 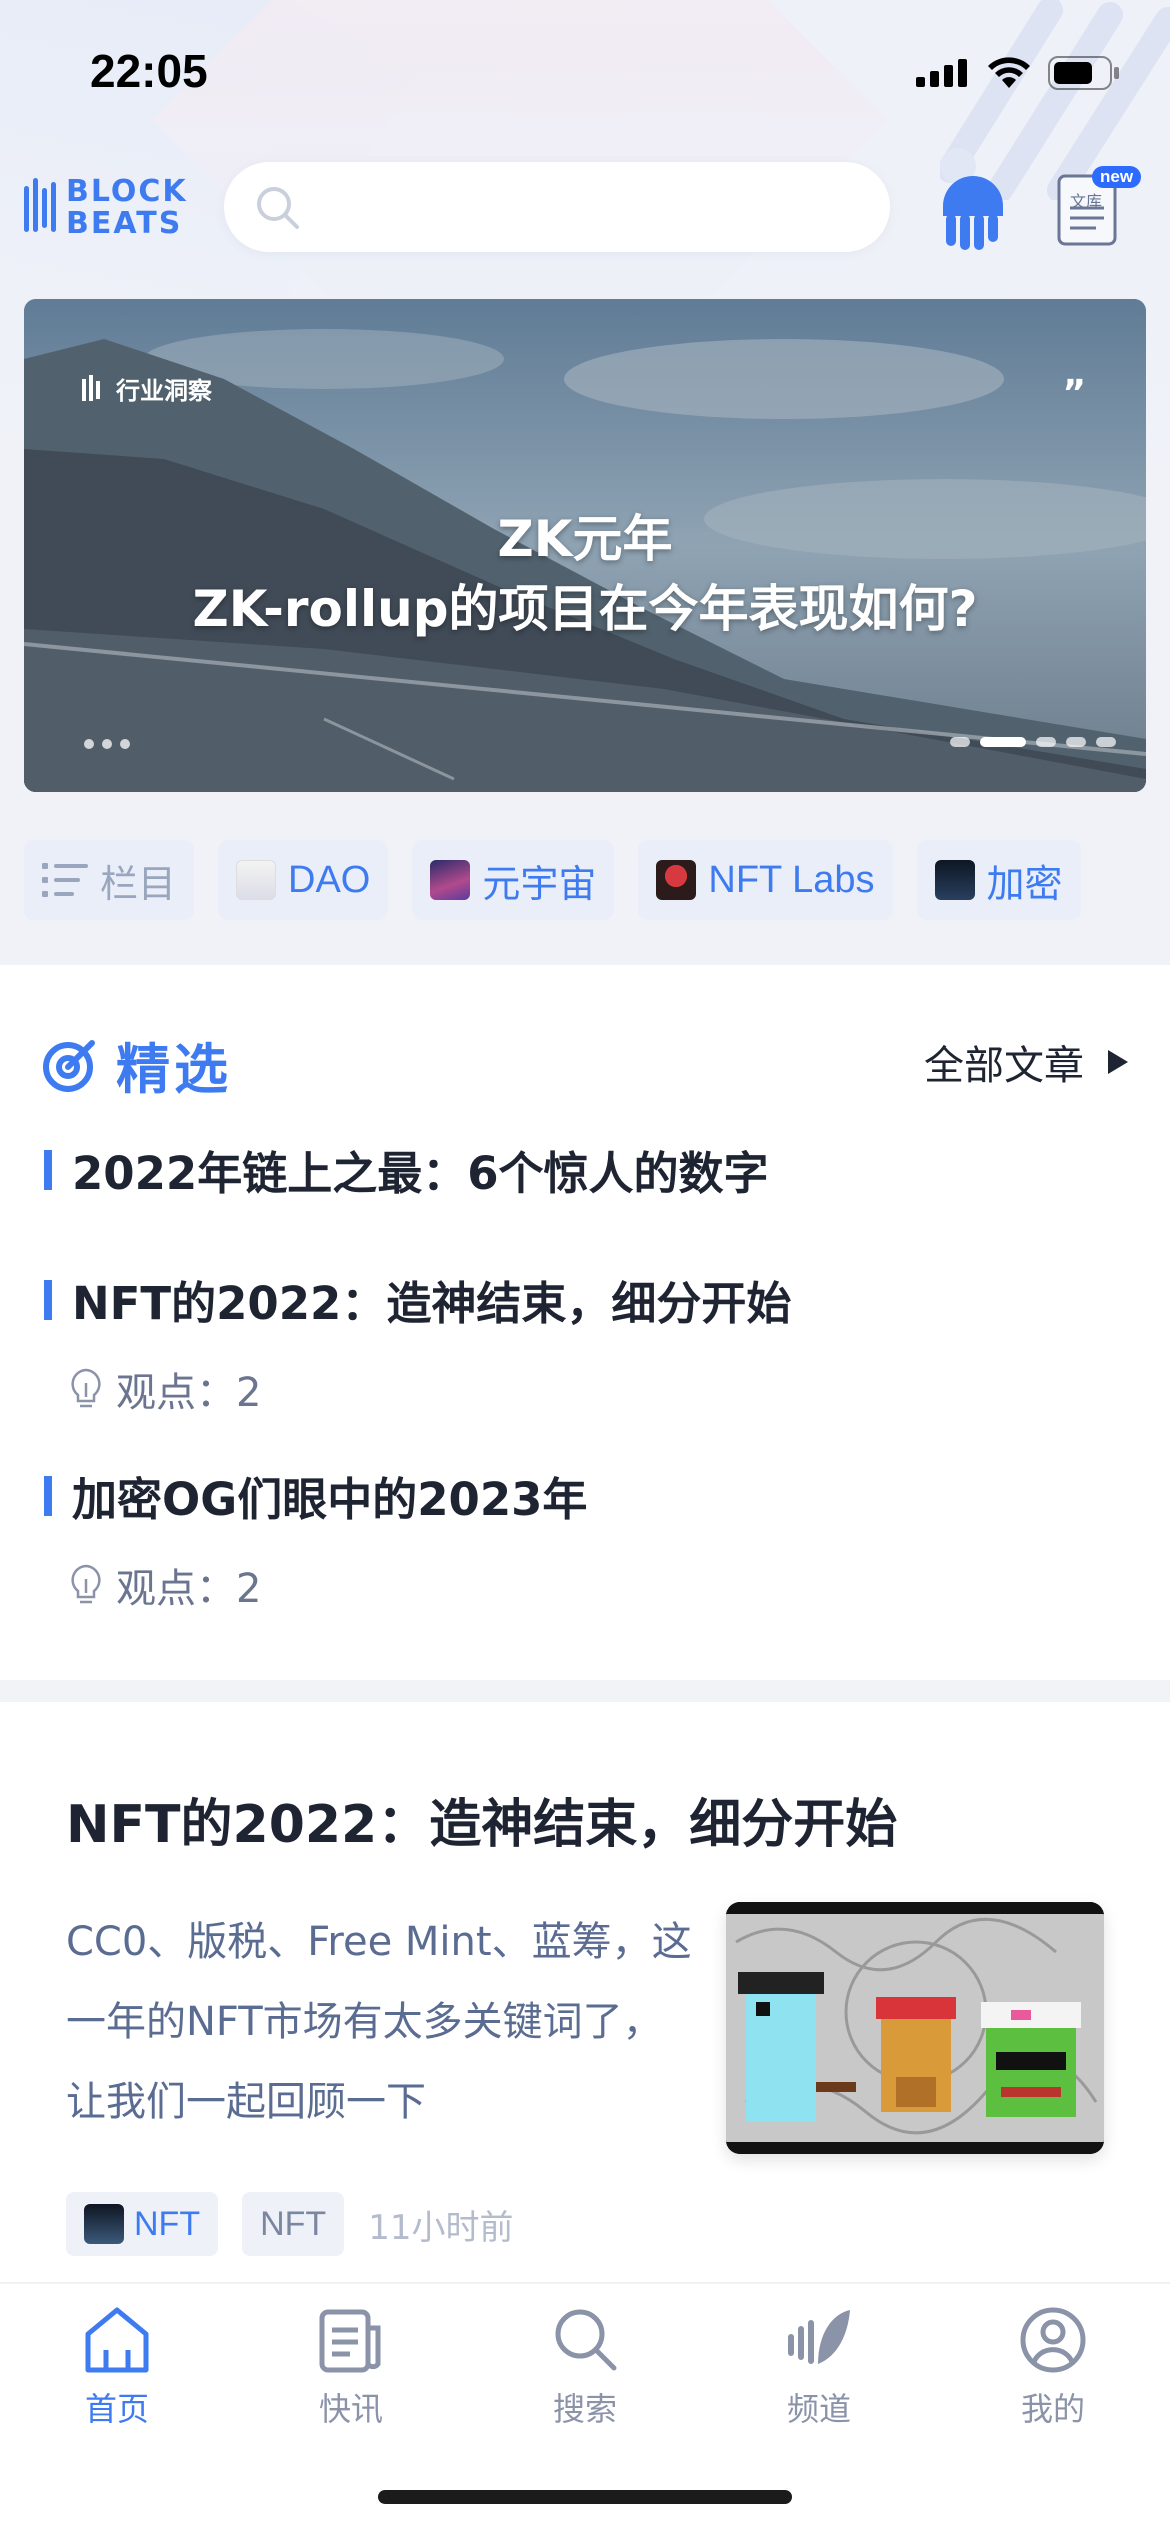 I want to click on featured-header: 精选, so click(x=137, y=1064).